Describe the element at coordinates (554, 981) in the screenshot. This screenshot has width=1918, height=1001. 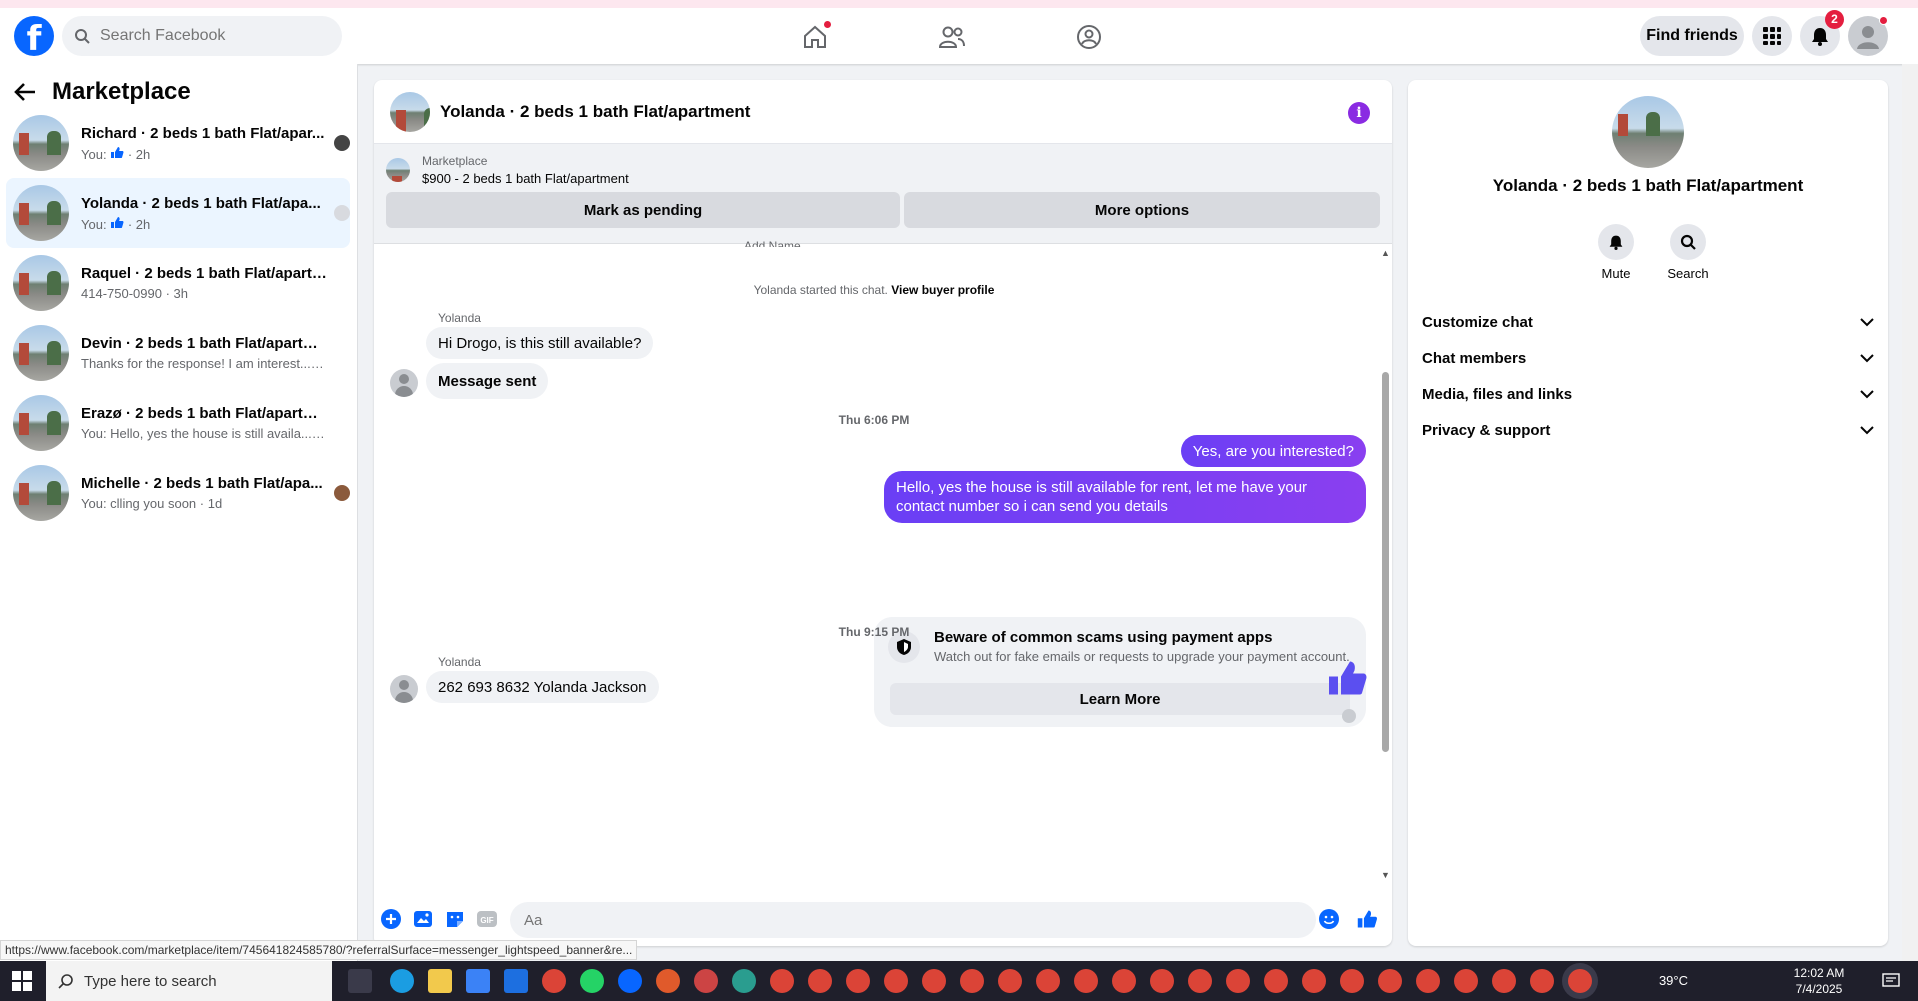
I see `chrome-icon` at that location.